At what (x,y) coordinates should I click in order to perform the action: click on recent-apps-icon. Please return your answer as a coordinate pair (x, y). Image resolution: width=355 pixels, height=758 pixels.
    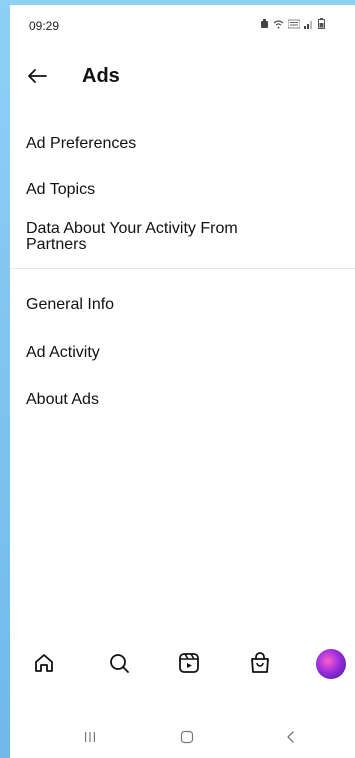
    Looking at the image, I should click on (90, 737).